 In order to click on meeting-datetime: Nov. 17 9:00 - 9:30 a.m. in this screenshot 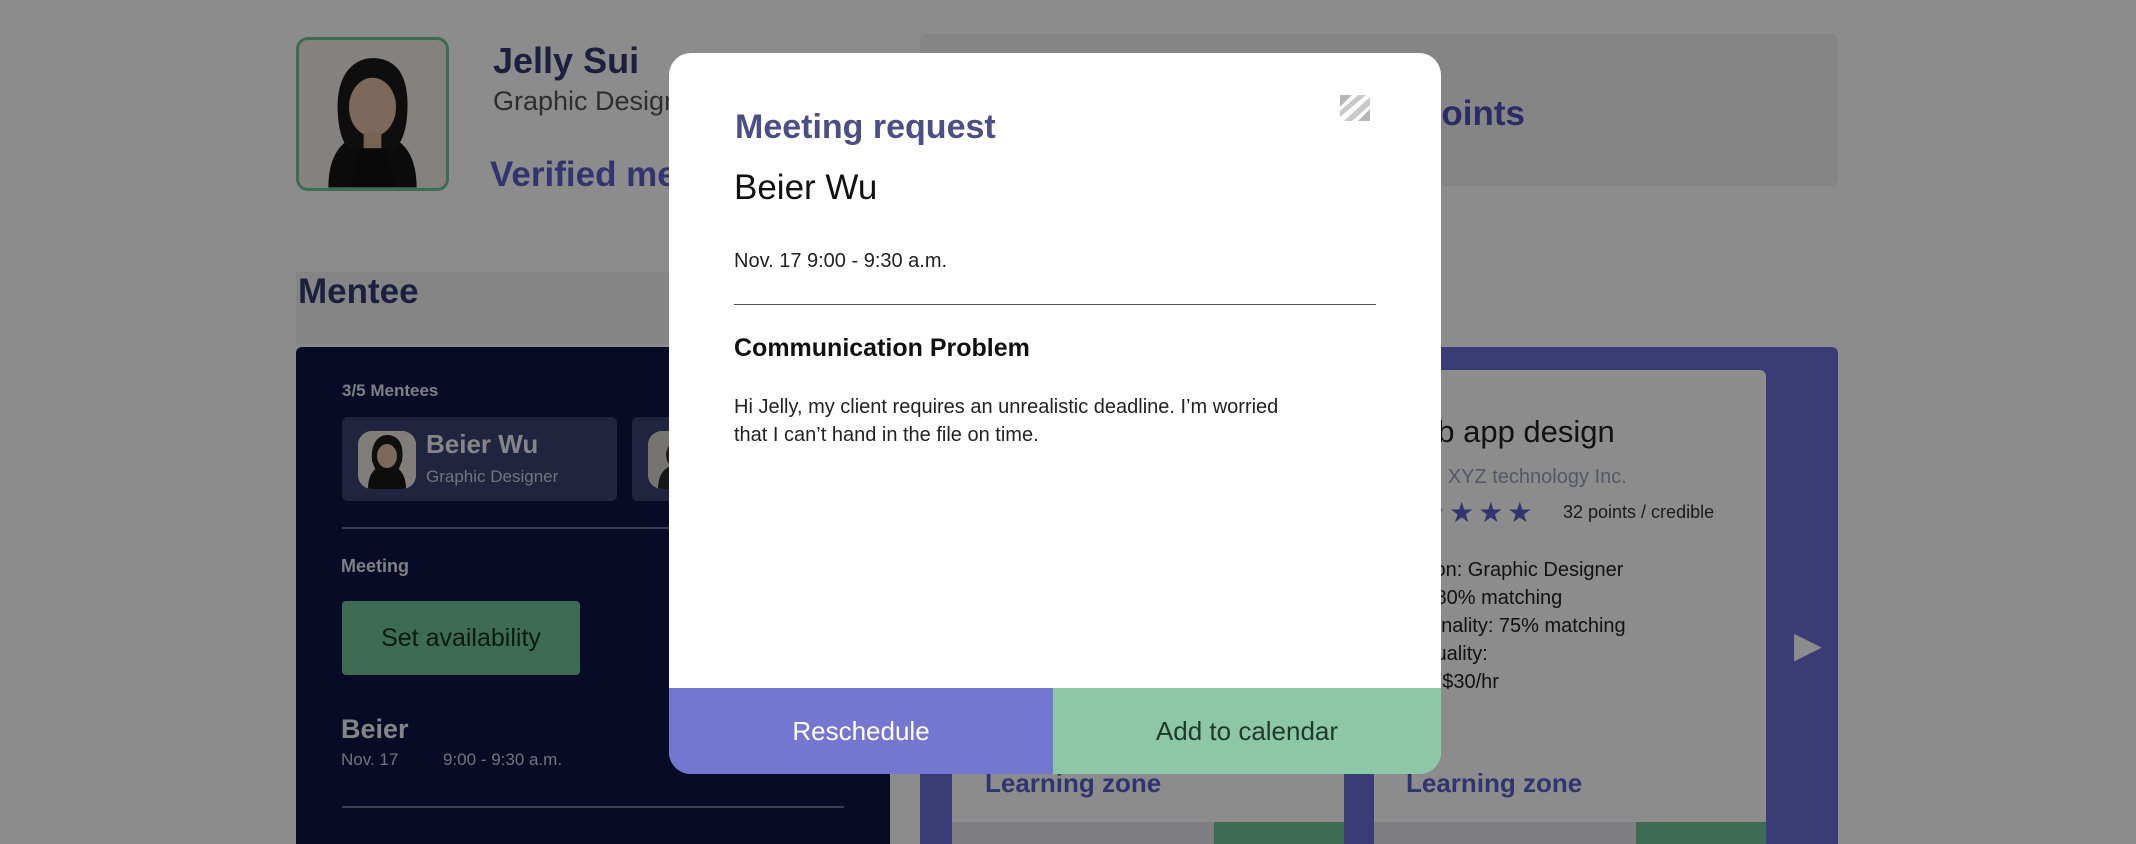, I will do `click(841, 261)`.